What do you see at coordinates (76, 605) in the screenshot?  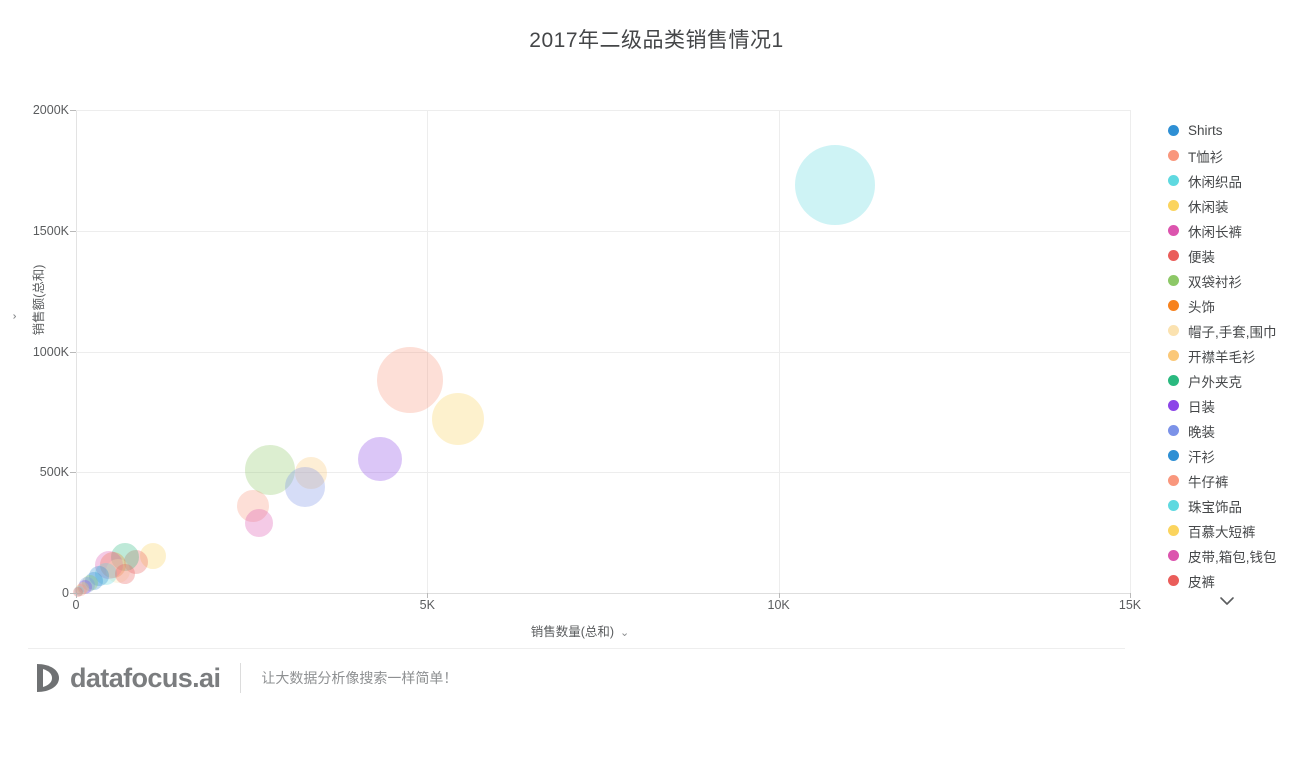 I see `x-axis-tick-label: 0` at bounding box center [76, 605].